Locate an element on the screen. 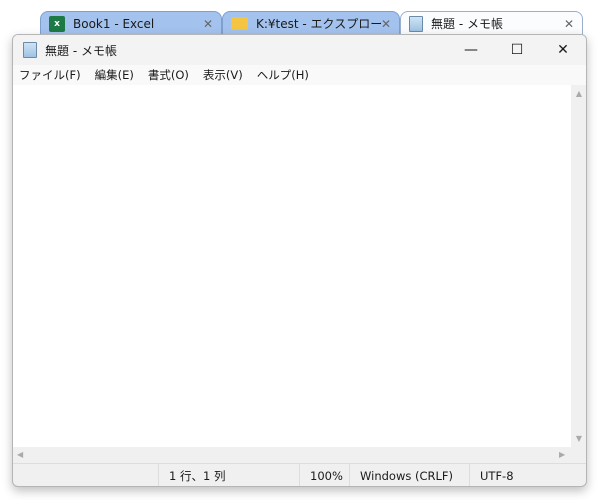 Image resolution: width=600 pixels, height=500 pixels. menu-edit: 編集(E) is located at coordinates (114, 75).